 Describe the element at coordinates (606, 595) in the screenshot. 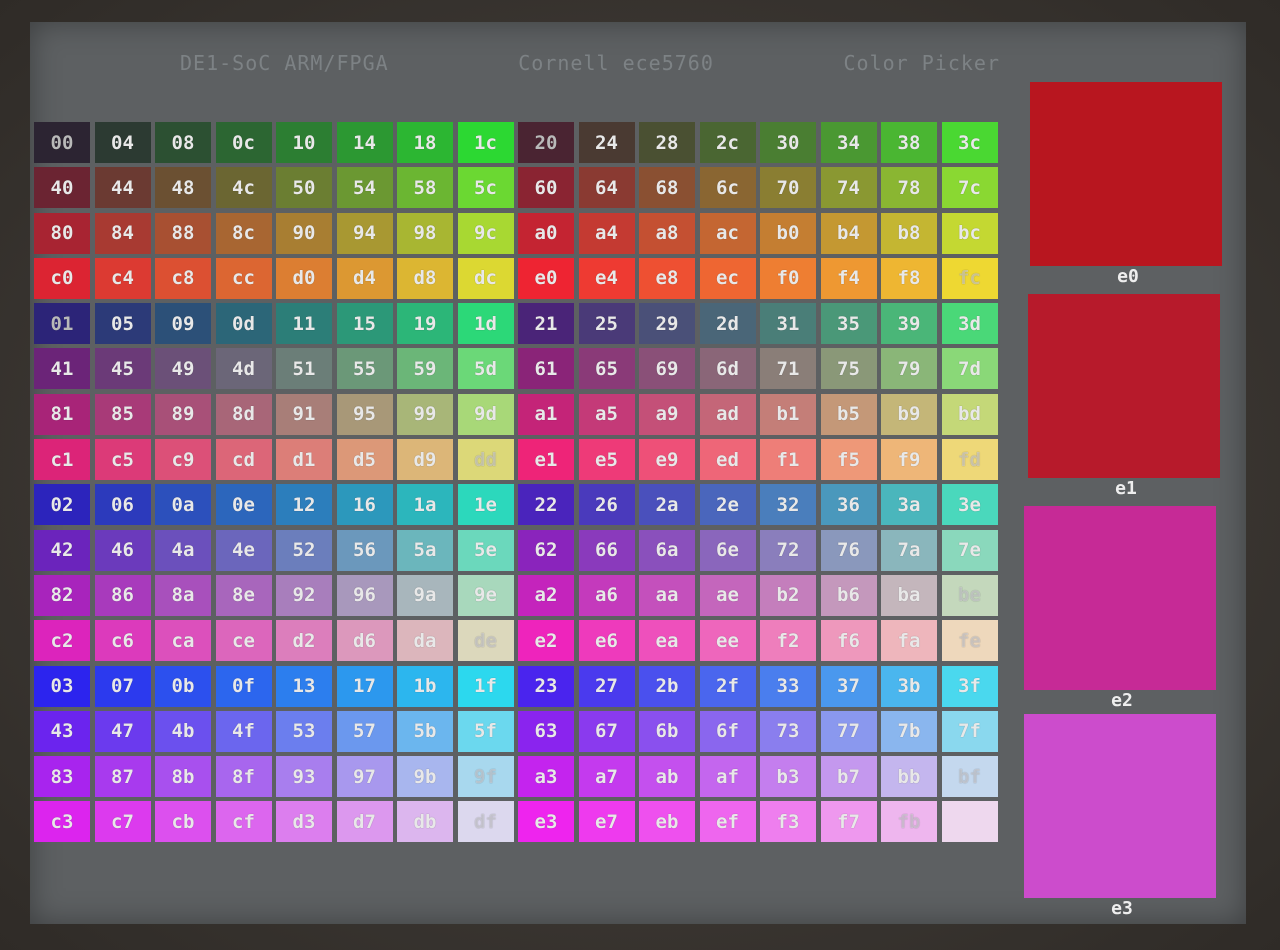

I see `palette-cell: a6` at that location.